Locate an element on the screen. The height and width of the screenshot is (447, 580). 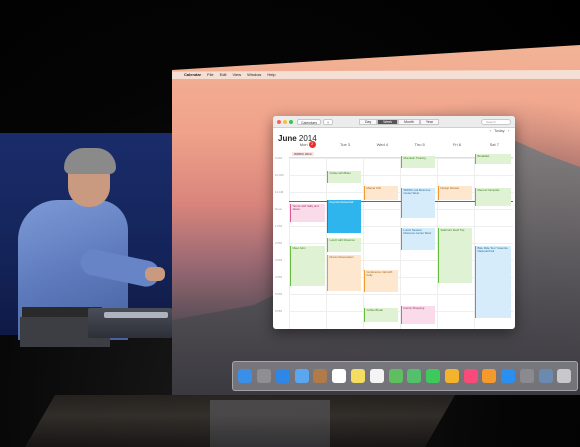
search-input: Search is located at coordinates (496, 122).